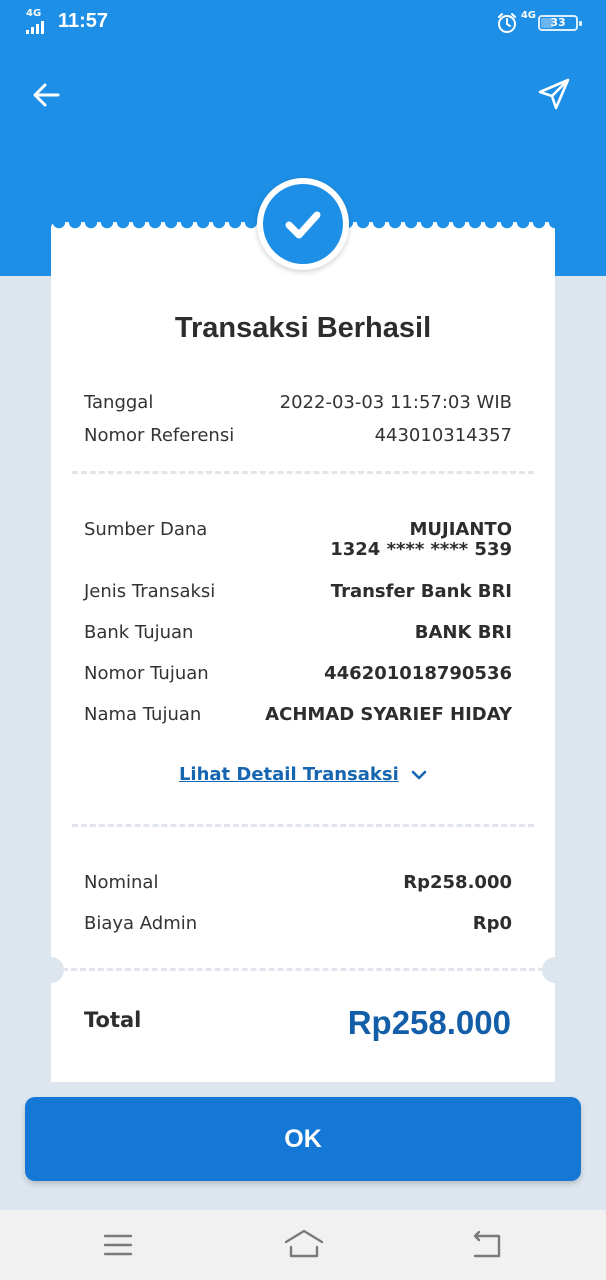 This screenshot has height=1280, width=606. I want to click on chevron-down-icon, so click(419, 775).